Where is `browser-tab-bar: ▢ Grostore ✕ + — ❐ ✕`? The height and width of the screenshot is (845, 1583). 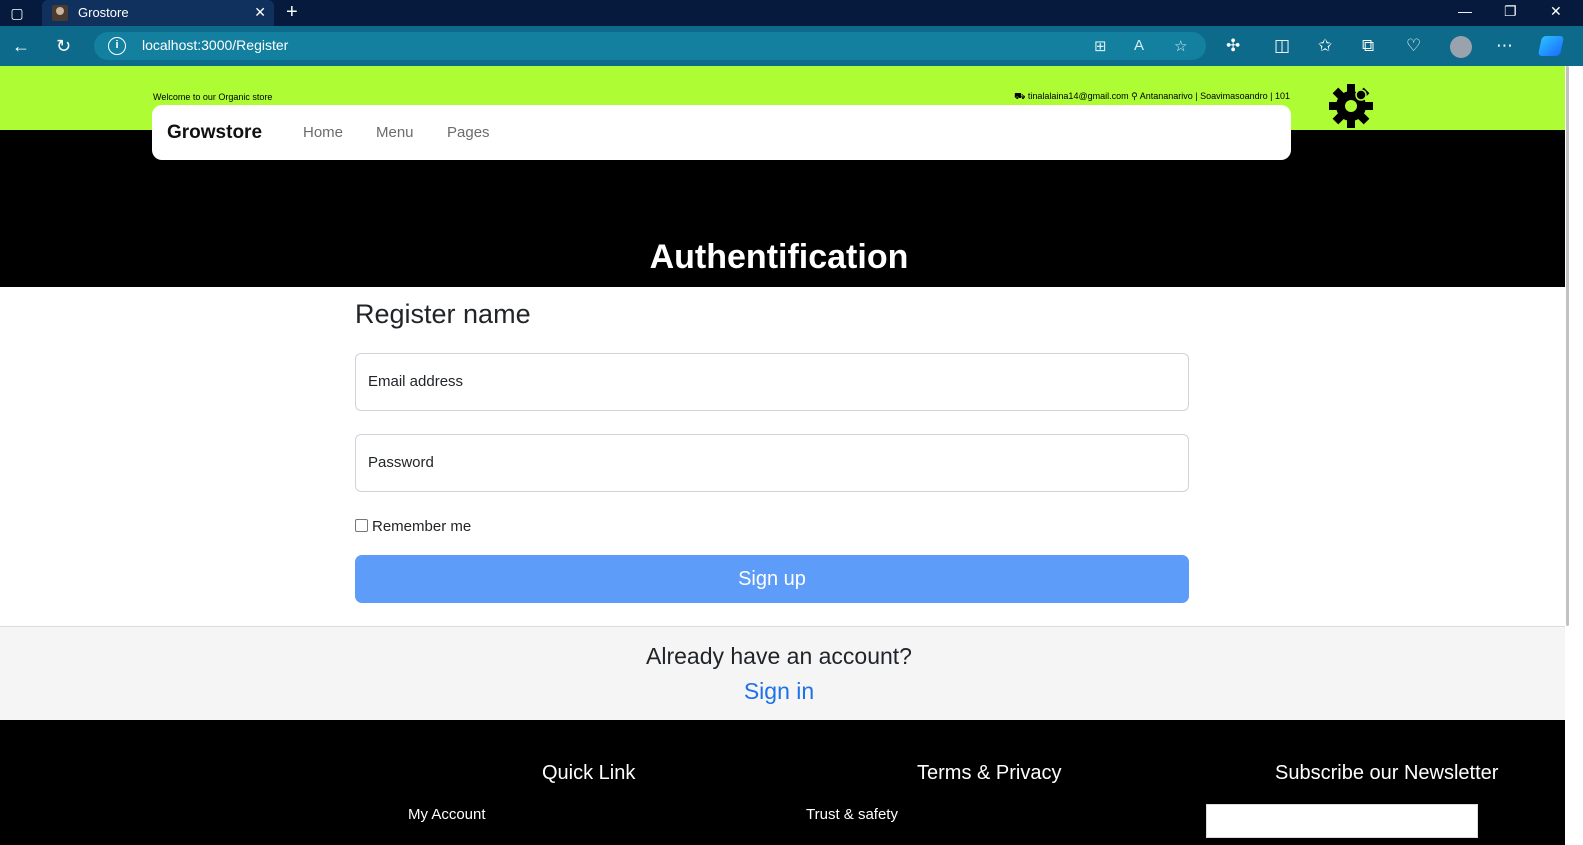
browser-tab-bar: ▢ Grostore ✕ + — ❐ ✕ is located at coordinates (791, 13).